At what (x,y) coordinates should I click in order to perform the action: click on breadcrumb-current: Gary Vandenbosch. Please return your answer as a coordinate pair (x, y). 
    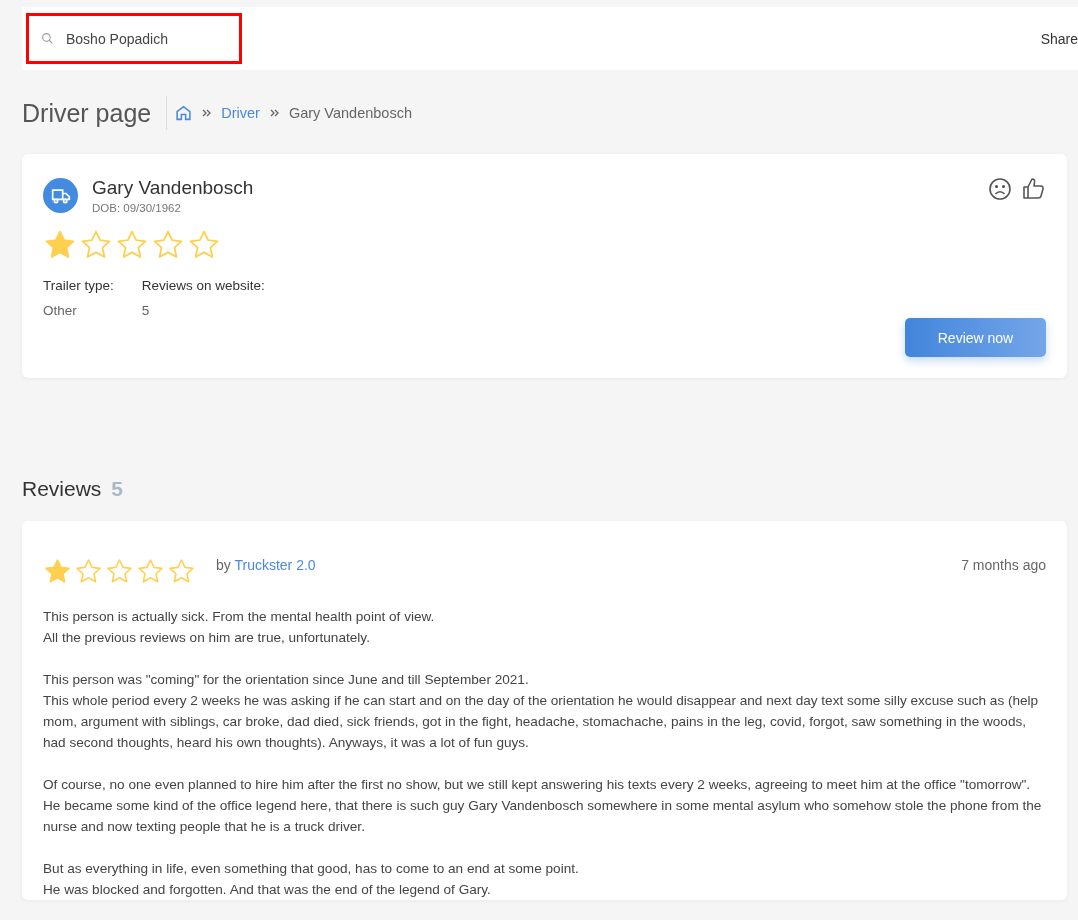
    Looking at the image, I should click on (350, 113).